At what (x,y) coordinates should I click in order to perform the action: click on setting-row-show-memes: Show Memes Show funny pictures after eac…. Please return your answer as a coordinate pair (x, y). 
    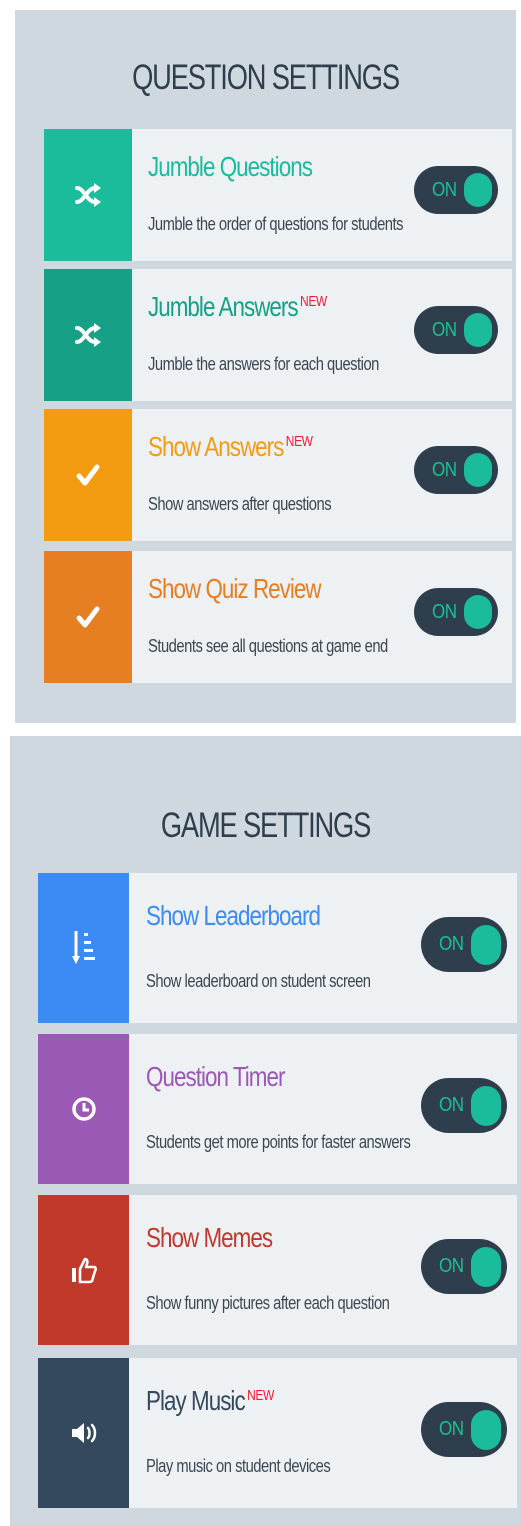
    Looking at the image, I should click on (277, 1270).